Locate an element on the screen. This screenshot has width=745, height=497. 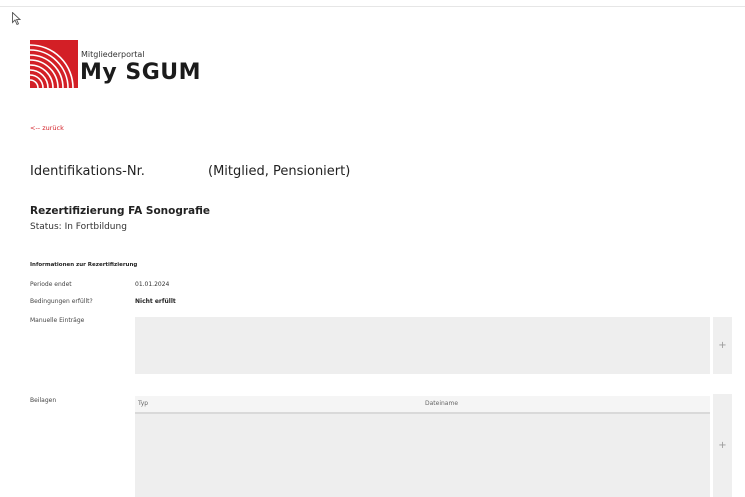
portal-title: My SGUM is located at coordinates (141, 72).